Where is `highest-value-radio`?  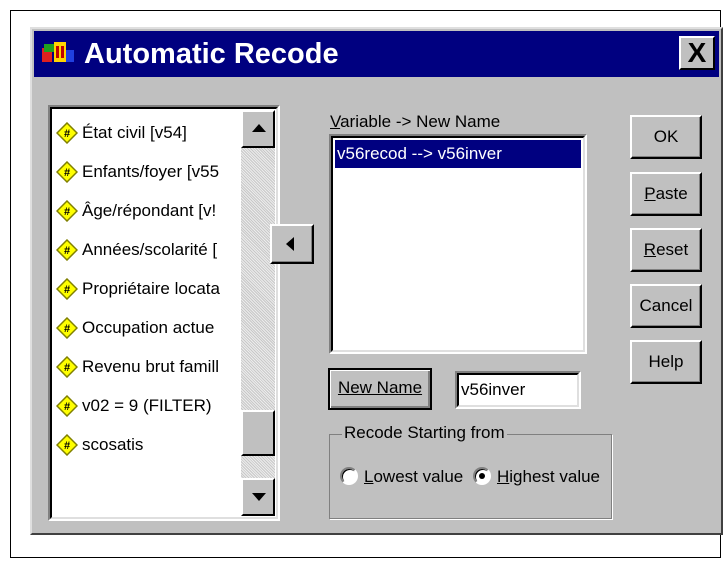 highest-value-radio is located at coordinates (482, 476).